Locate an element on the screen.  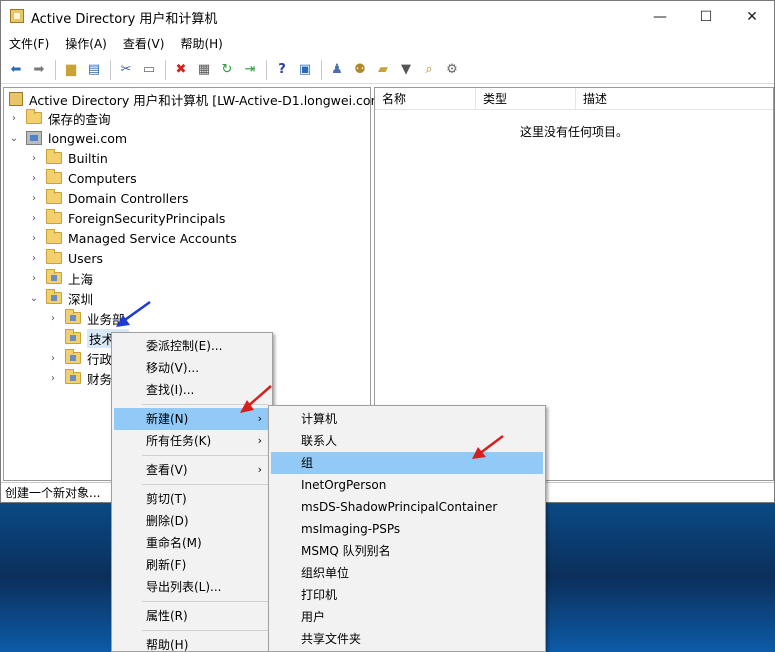
column-type: 类型 is located at coordinates (526, 99).